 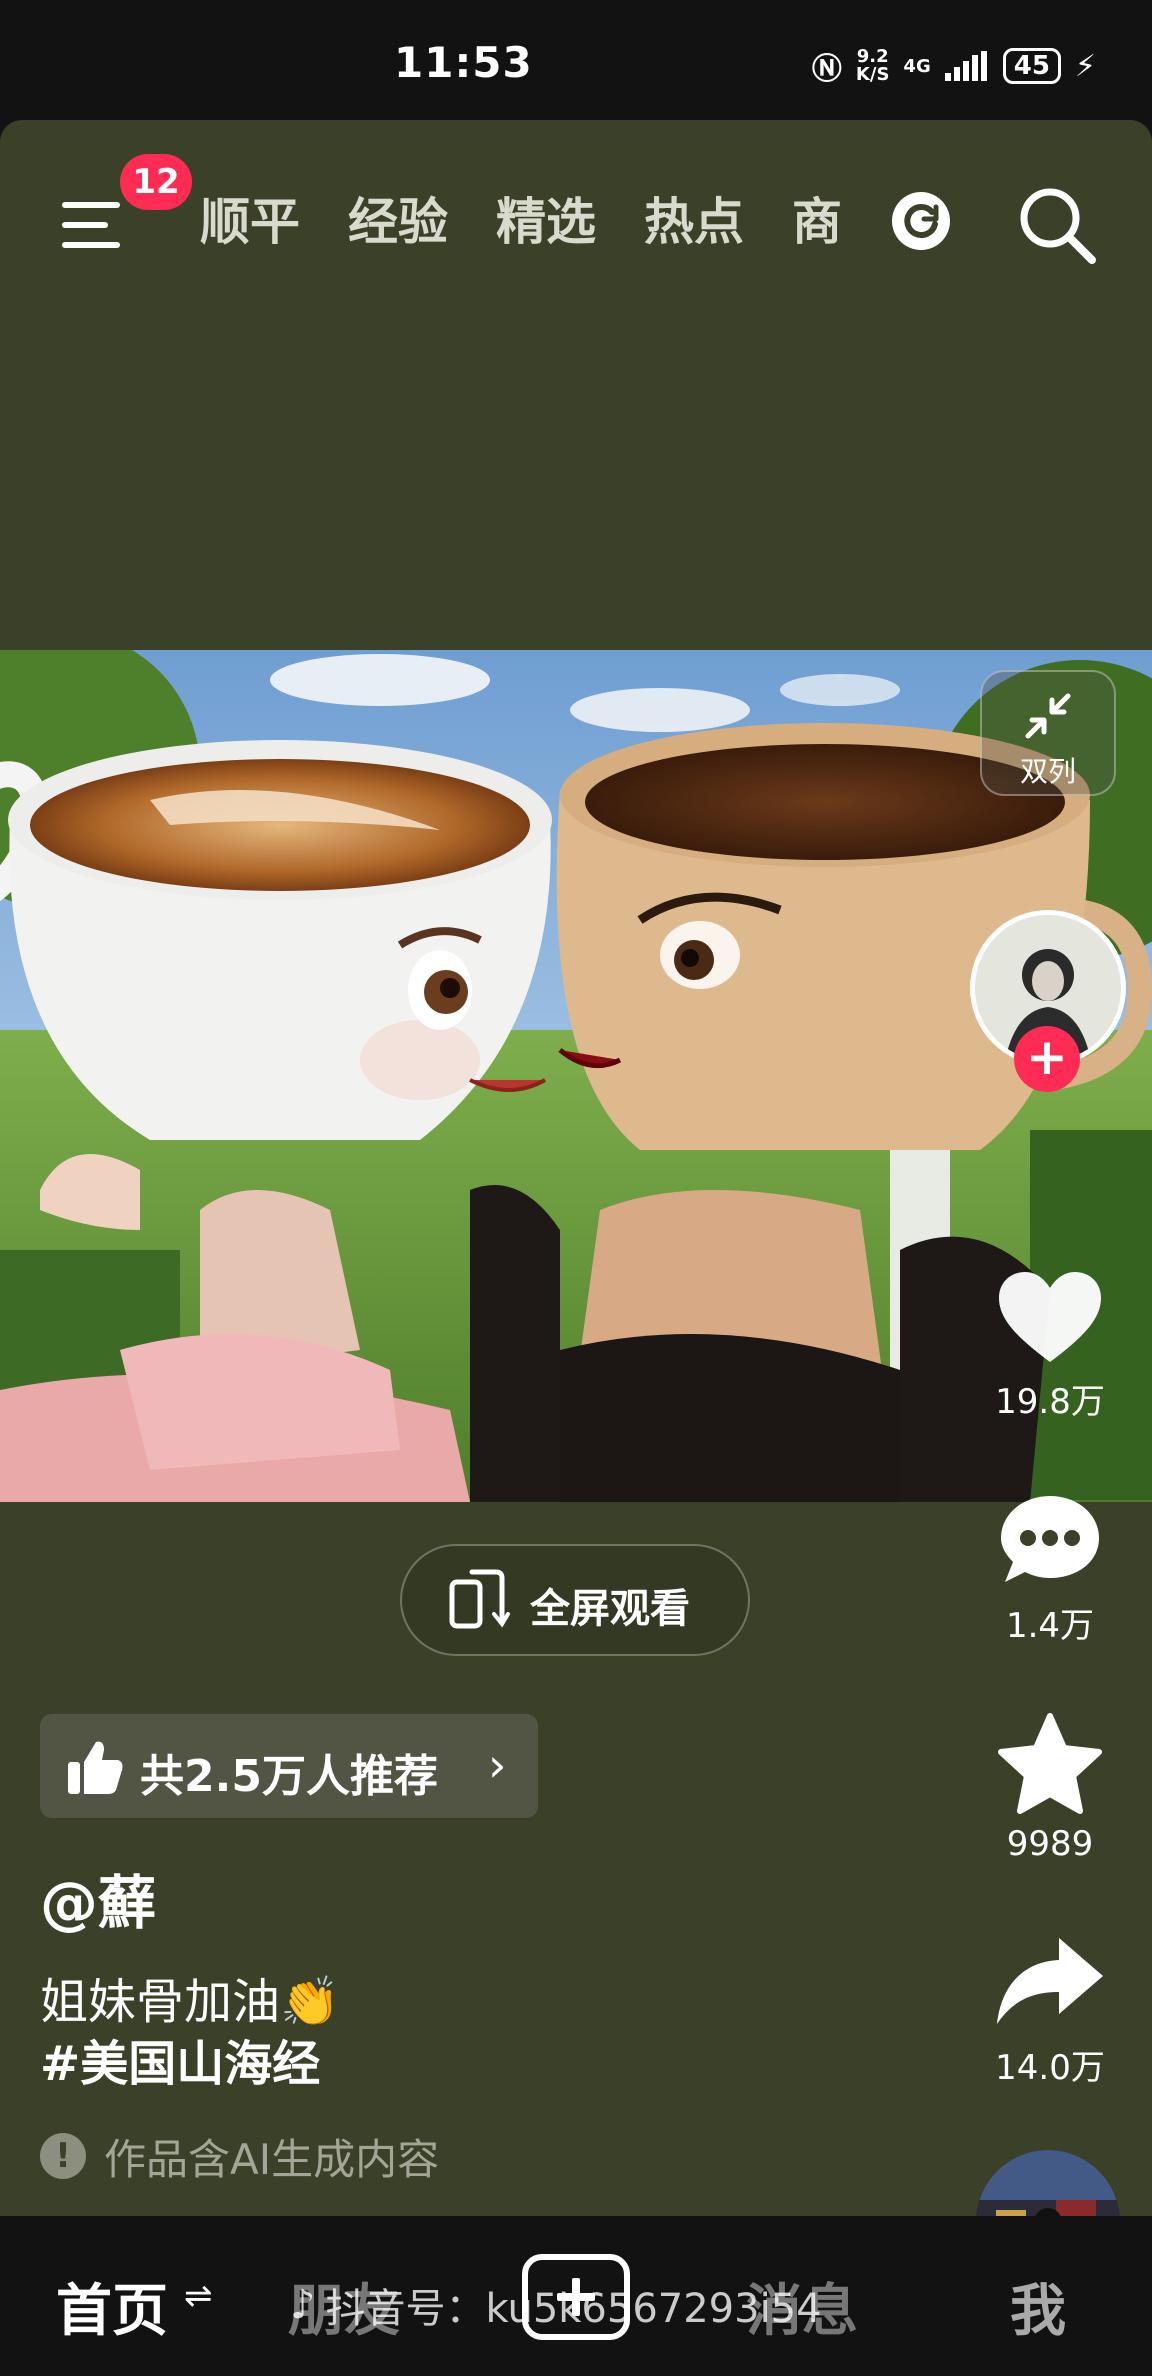 I want to click on status-indicators: Ⓝ 9.2 K/S 4G 45 ⚡, so click(x=954, y=66).